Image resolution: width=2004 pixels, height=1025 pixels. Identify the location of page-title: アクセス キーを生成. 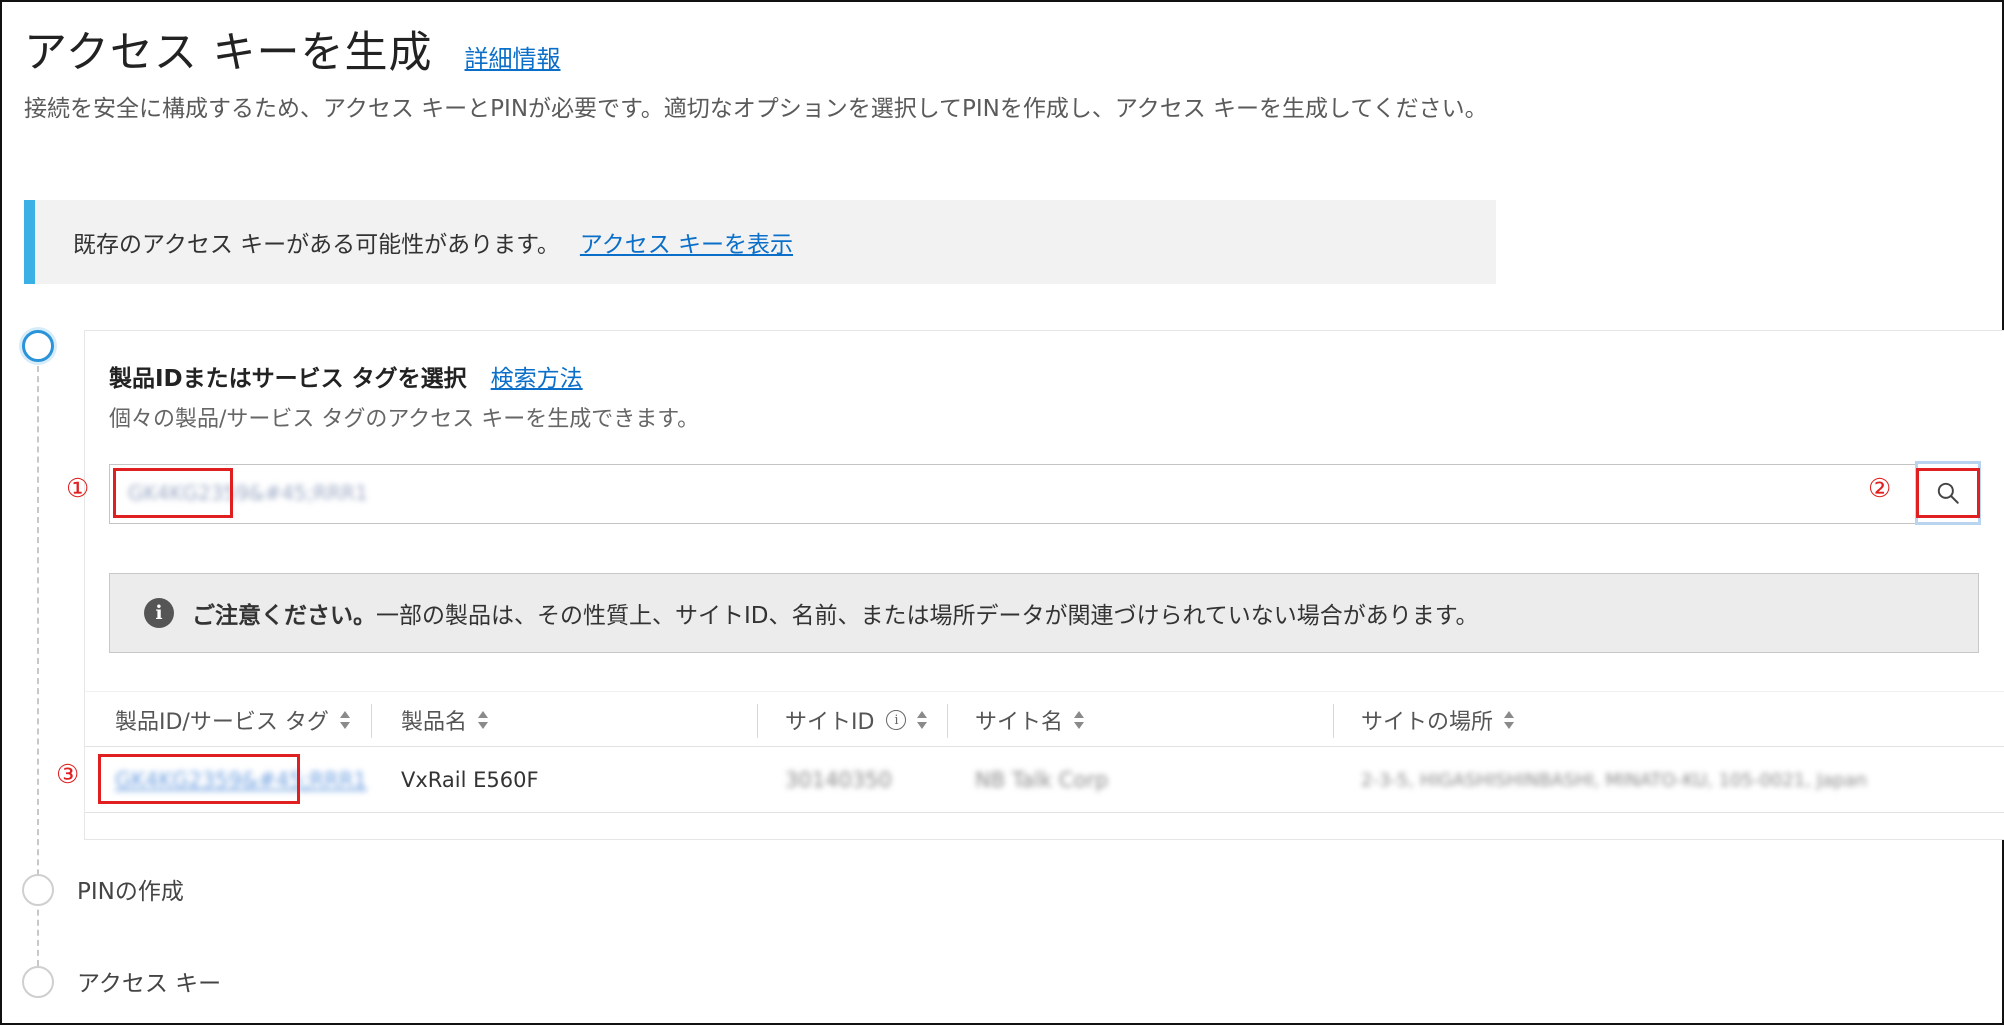
(228, 53).